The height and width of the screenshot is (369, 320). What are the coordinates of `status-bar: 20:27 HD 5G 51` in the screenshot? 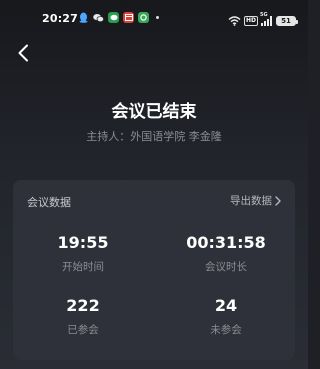 It's located at (154, 17).